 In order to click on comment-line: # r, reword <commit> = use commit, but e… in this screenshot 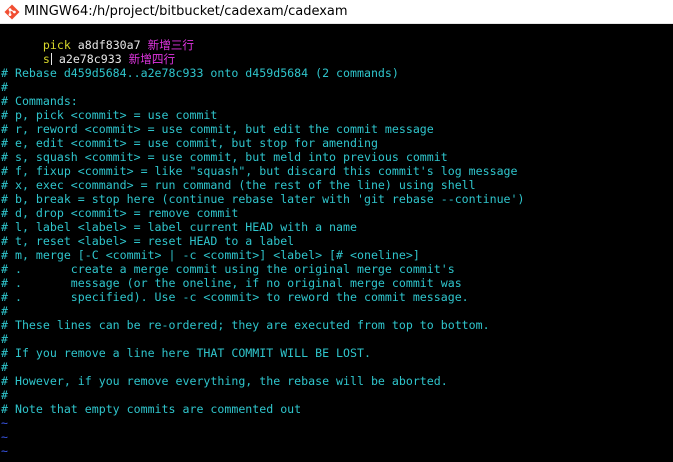, I will do `click(217, 129)`.